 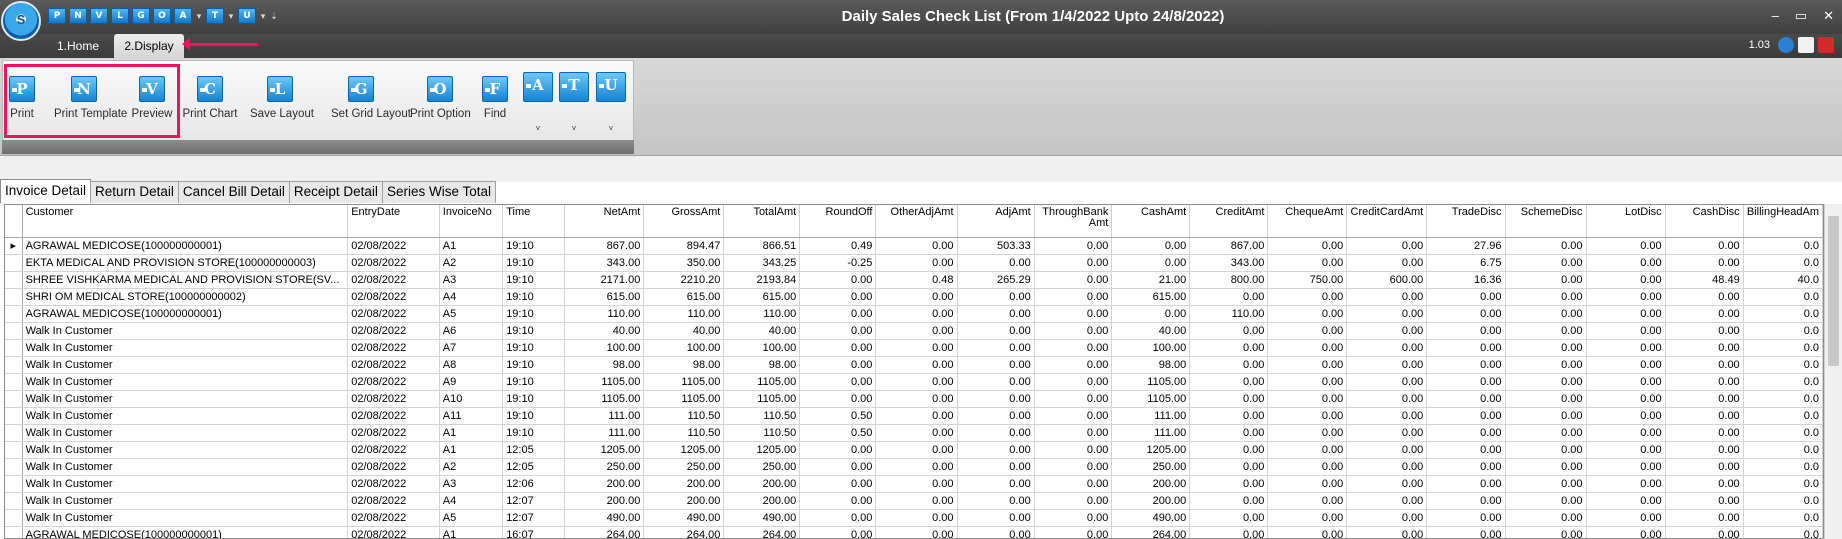 What do you see at coordinates (21, 21) in the screenshot?
I see `app-logo: S` at bounding box center [21, 21].